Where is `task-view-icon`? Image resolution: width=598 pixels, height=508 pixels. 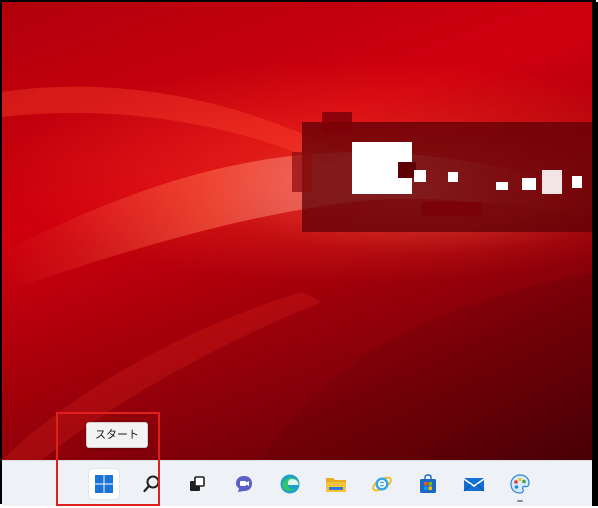
task-view-icon is located at coordinates (197, 483).